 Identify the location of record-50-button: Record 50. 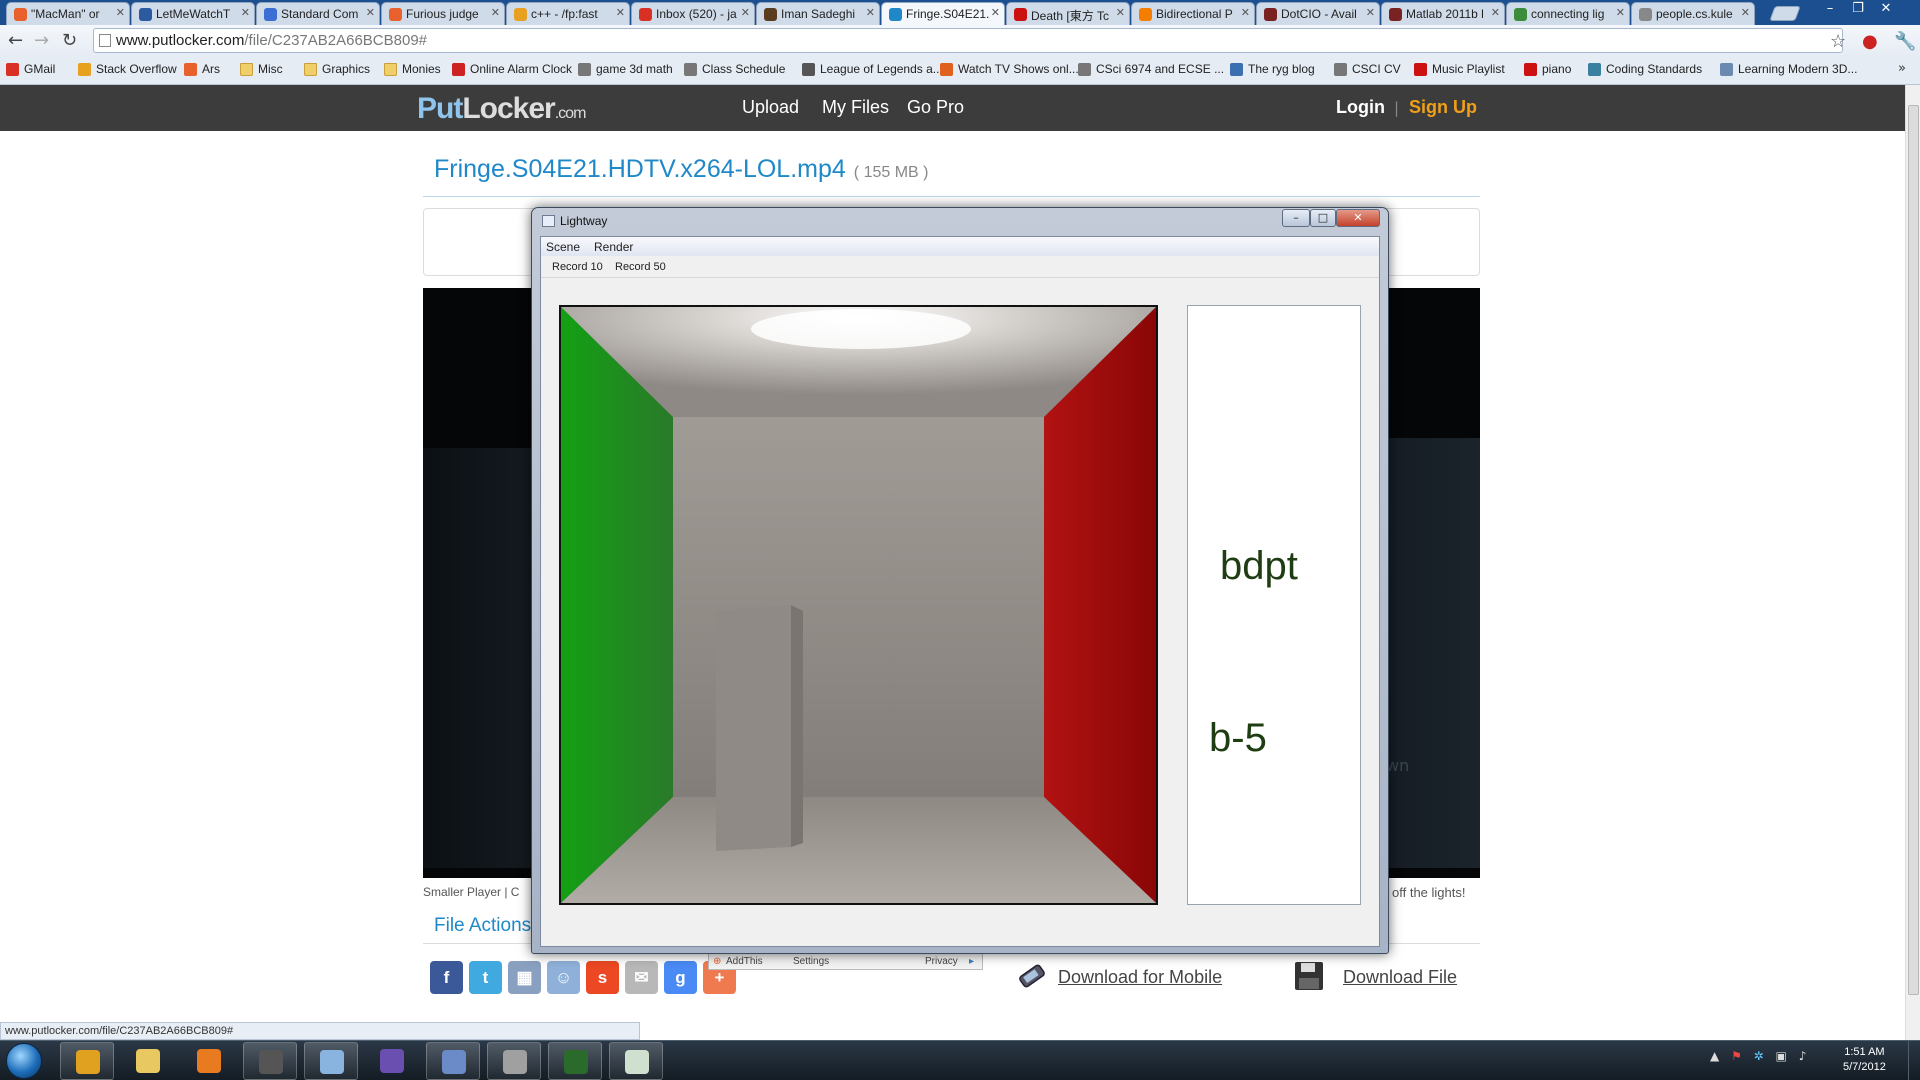
(640, 267).